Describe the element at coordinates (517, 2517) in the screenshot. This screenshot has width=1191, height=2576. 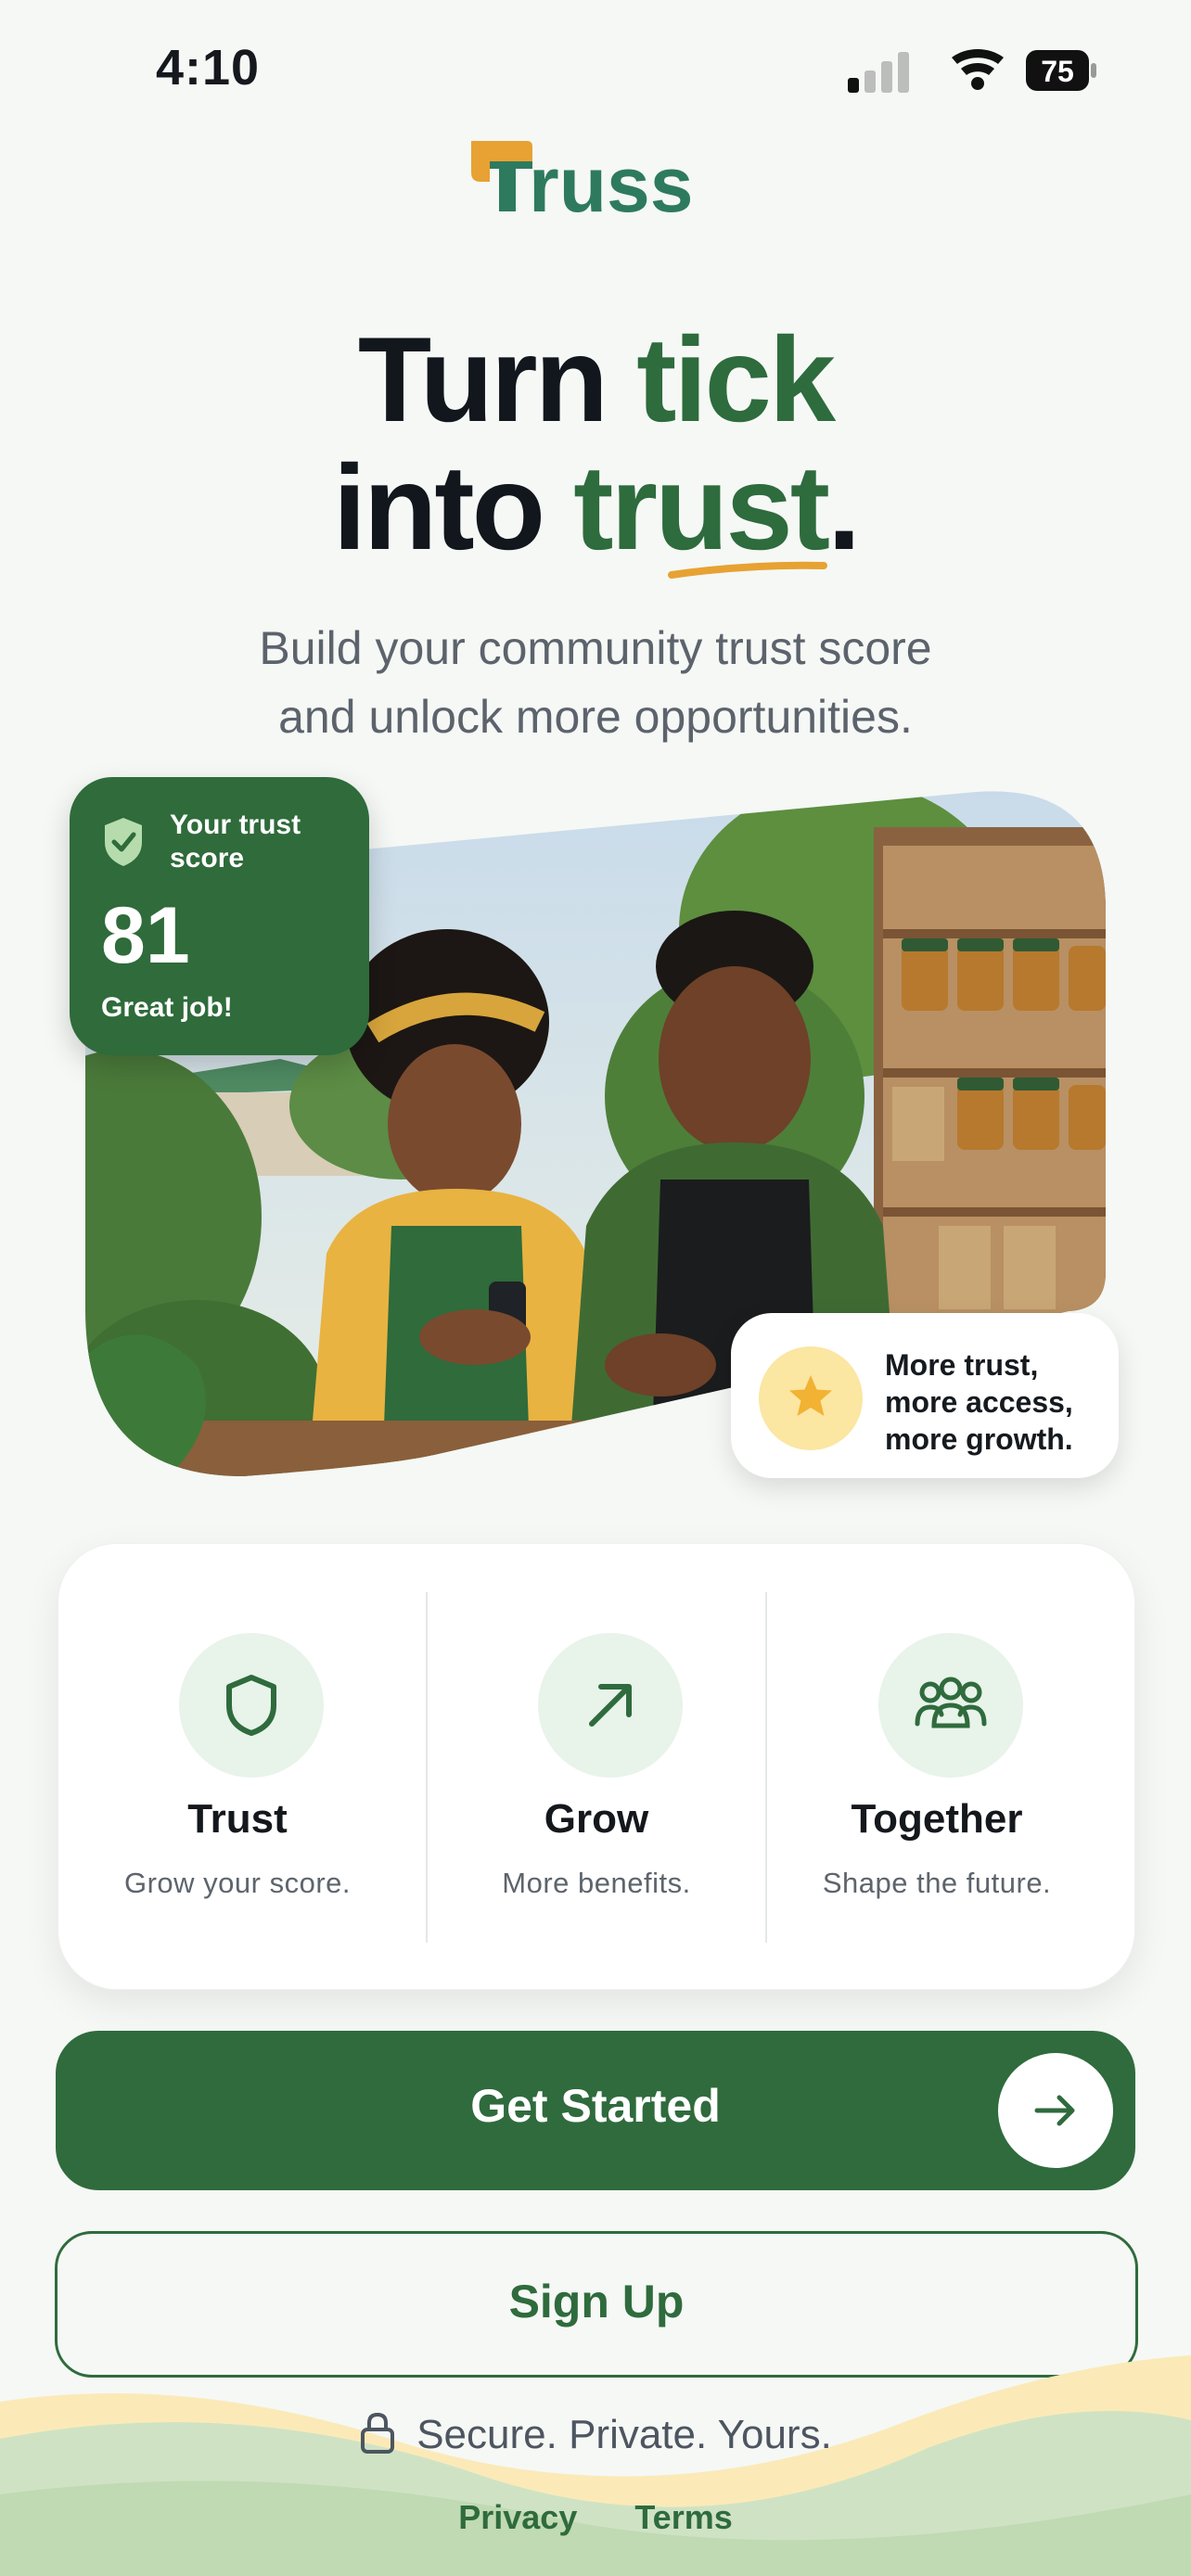
I see `privacy-link: Privacy` at that location.